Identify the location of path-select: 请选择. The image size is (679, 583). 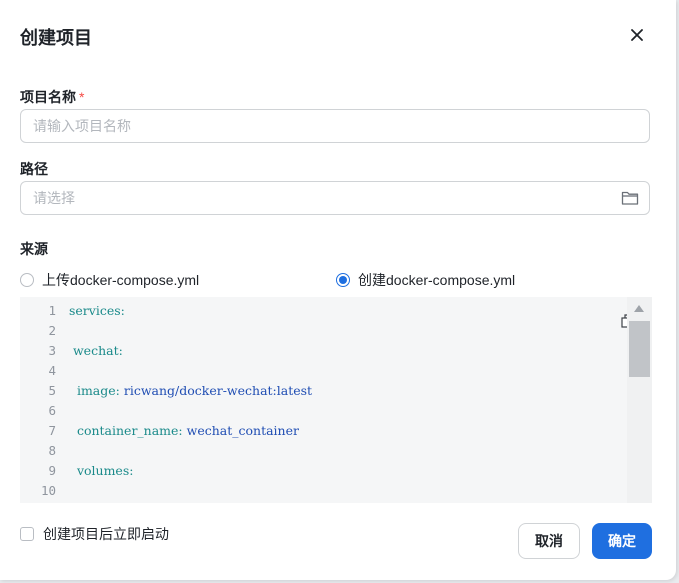
(335, 198).